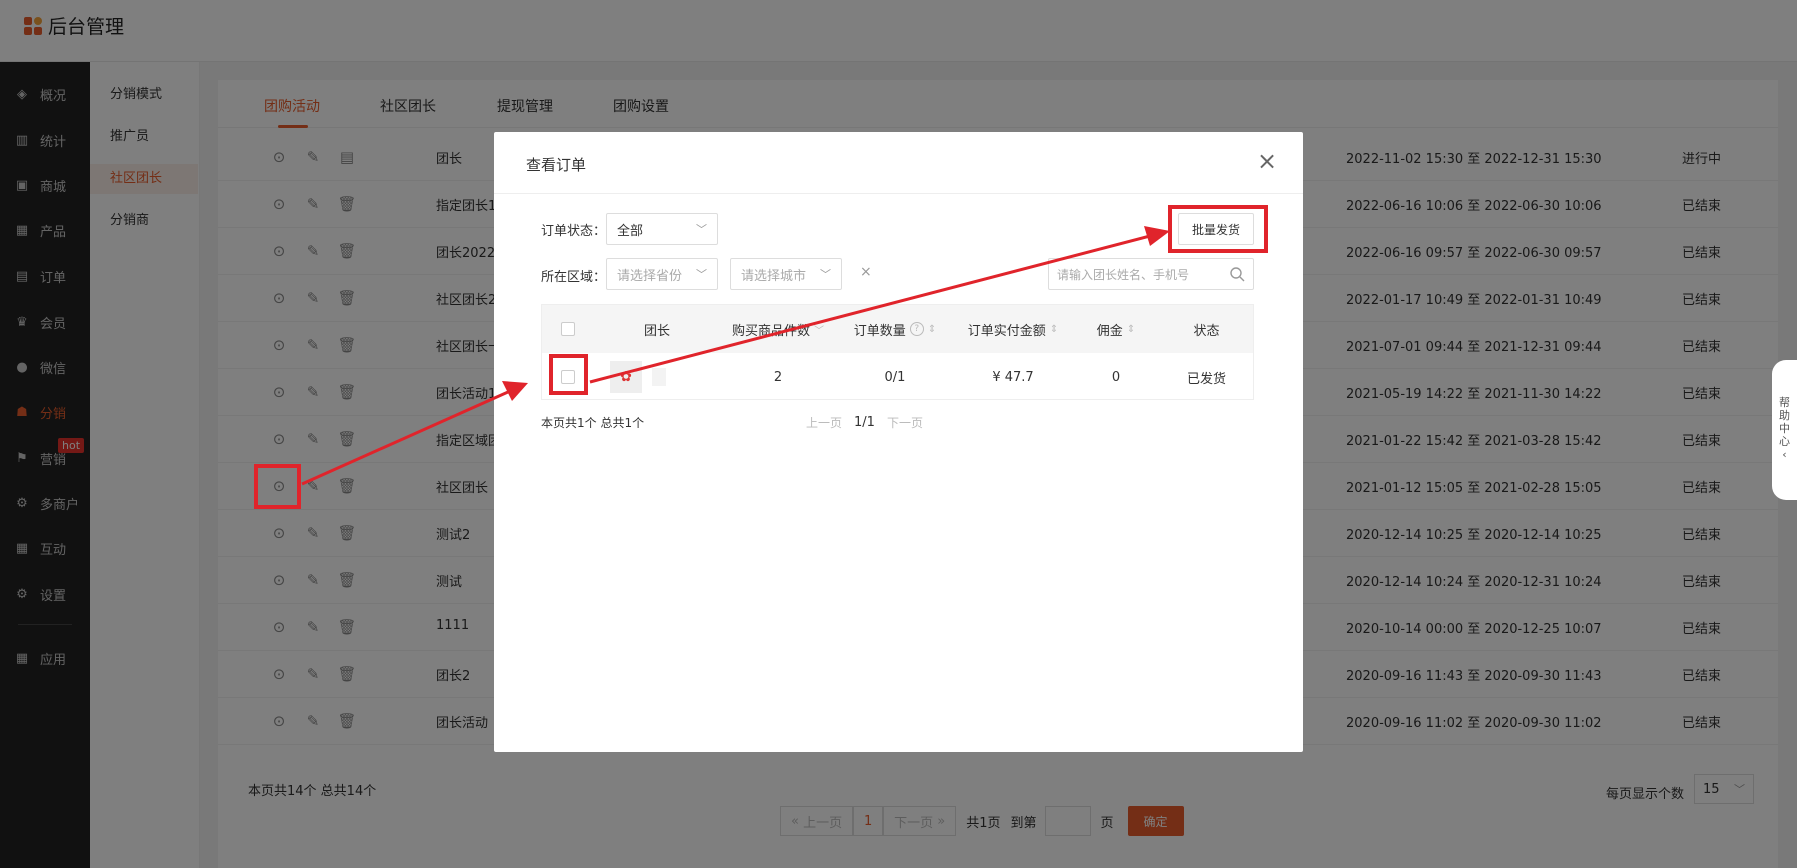 The image size is (1797, 868). What do you see at coordinates (870, 309) in the screenshot?
I see `arrow-to-batch-button` at bounding box center [870, 309].